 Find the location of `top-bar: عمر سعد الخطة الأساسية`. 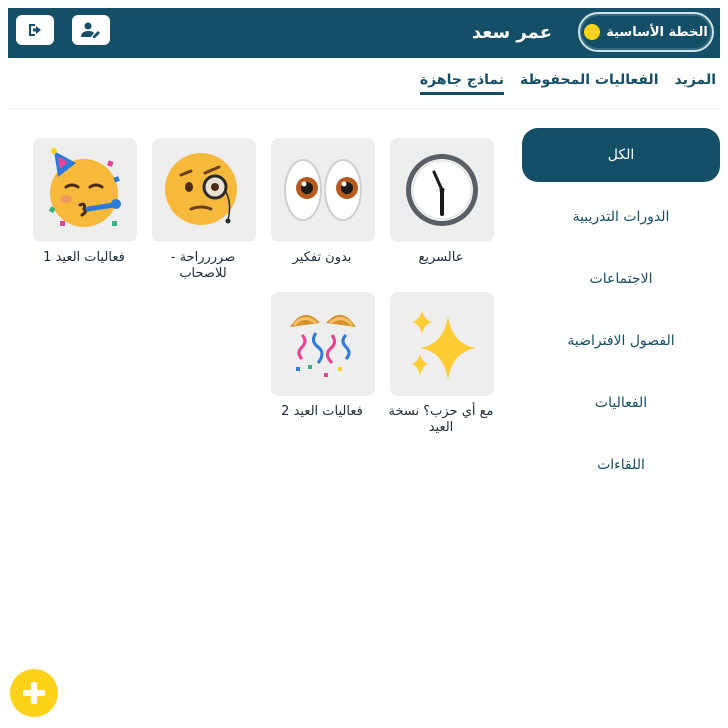

top-bar: عمر سعد الخطة الأساسية is located at coordinates (364, 33).